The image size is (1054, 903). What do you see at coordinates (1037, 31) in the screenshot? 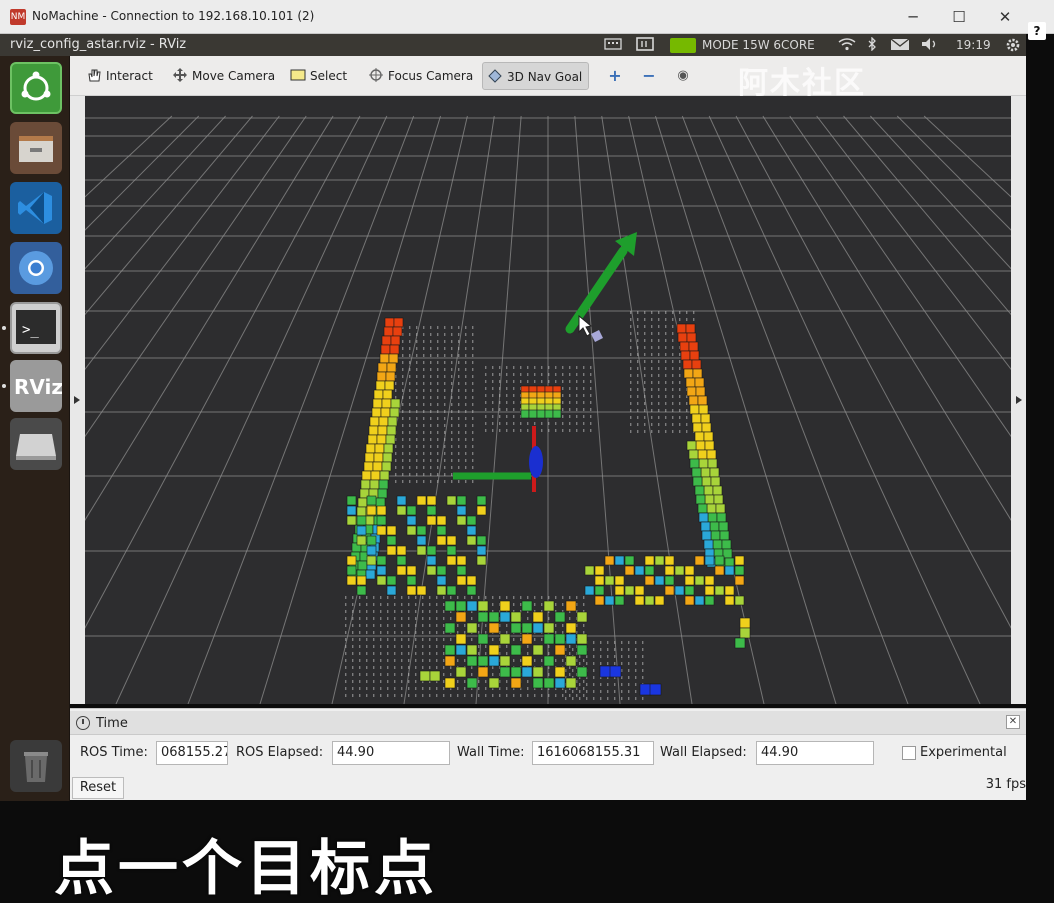
I see `help-icon: ?` at bounding box center [1037, 31].